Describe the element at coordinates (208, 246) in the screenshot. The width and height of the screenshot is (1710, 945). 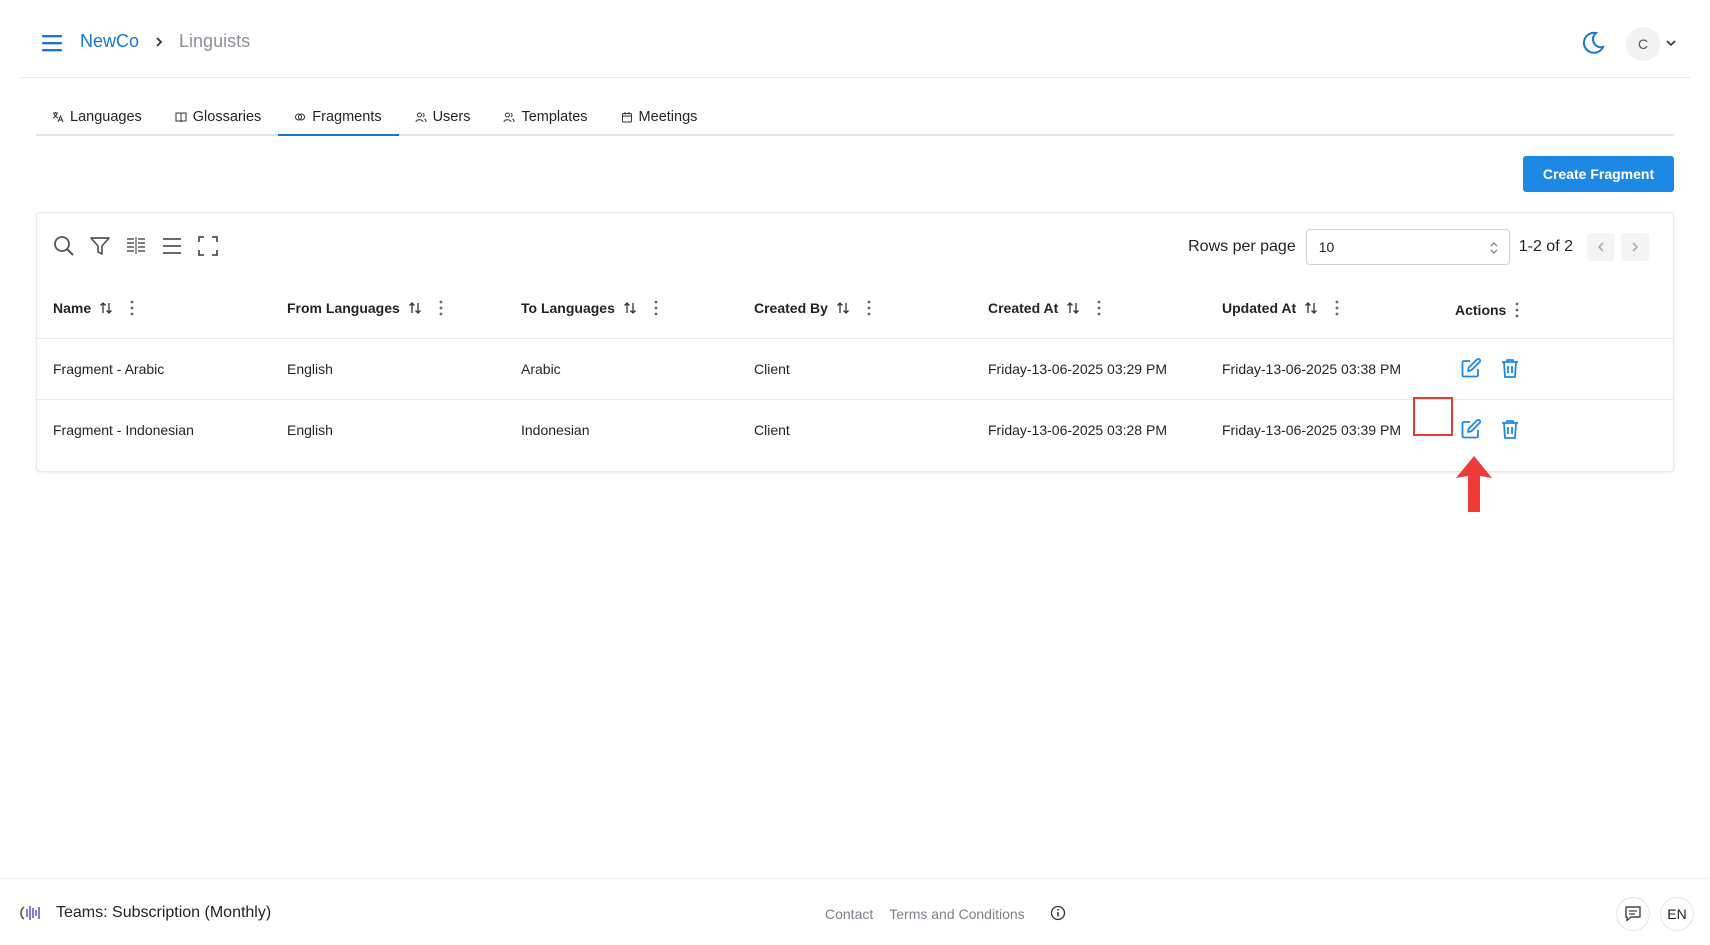
I see `fullscreen-icon` at that location.